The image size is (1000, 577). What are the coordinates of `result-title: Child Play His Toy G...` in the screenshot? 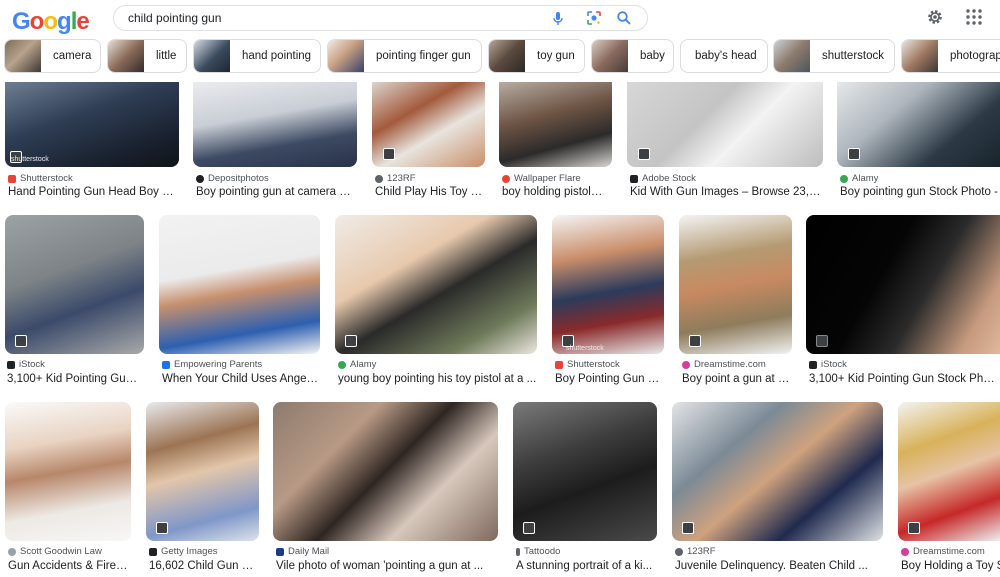 It's located at (430, 192).